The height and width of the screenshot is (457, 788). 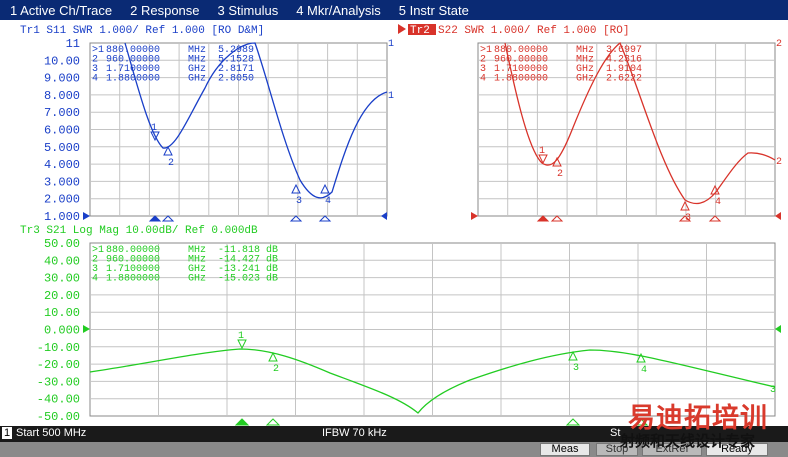 What do you see at coordinates (133, 279) in the screenshot?
I see `tr3-marker-freq: 1.8800000` at bounding box center [133, 279].